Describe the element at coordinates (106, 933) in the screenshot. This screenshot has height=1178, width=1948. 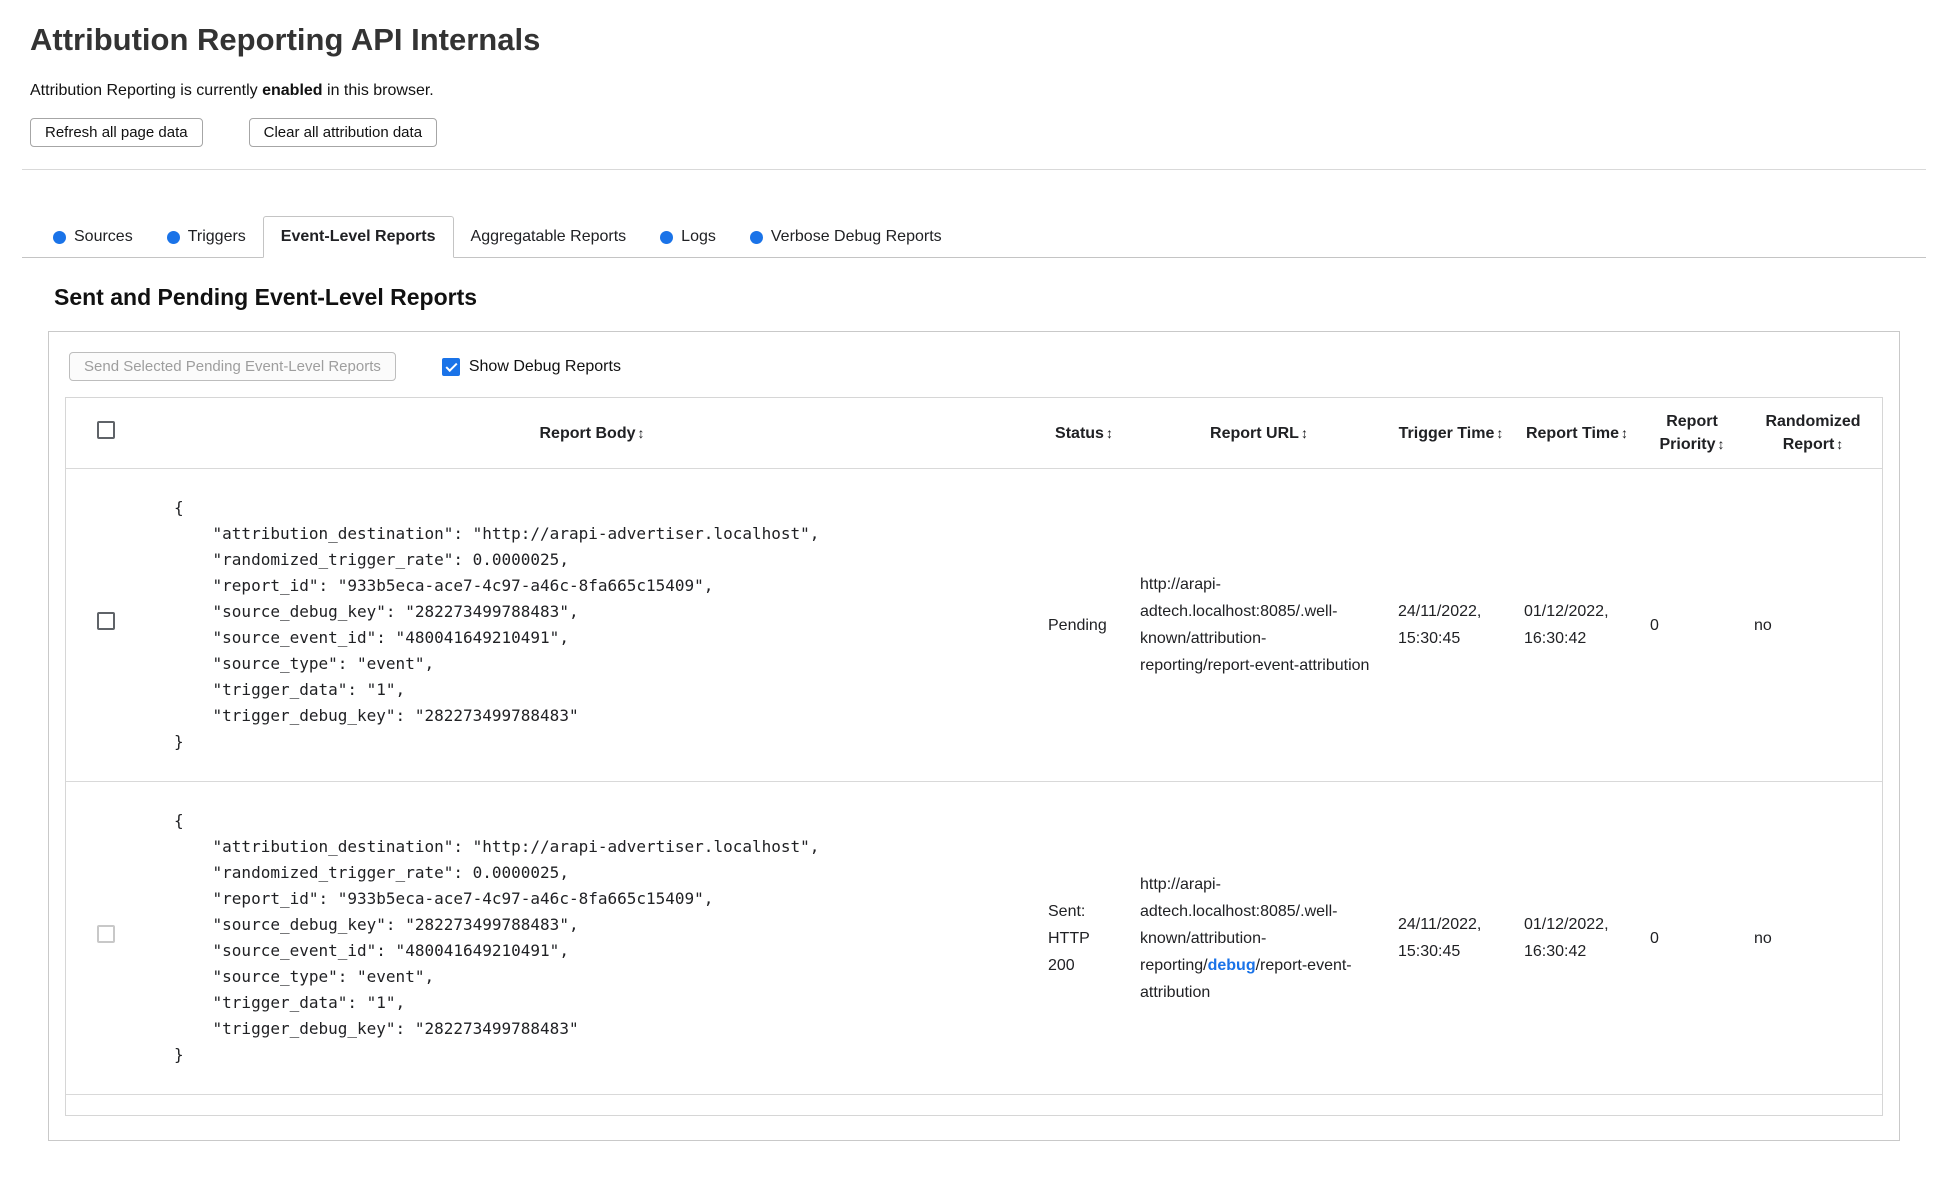
I see `row-select-checkbox-disabled` at that location.